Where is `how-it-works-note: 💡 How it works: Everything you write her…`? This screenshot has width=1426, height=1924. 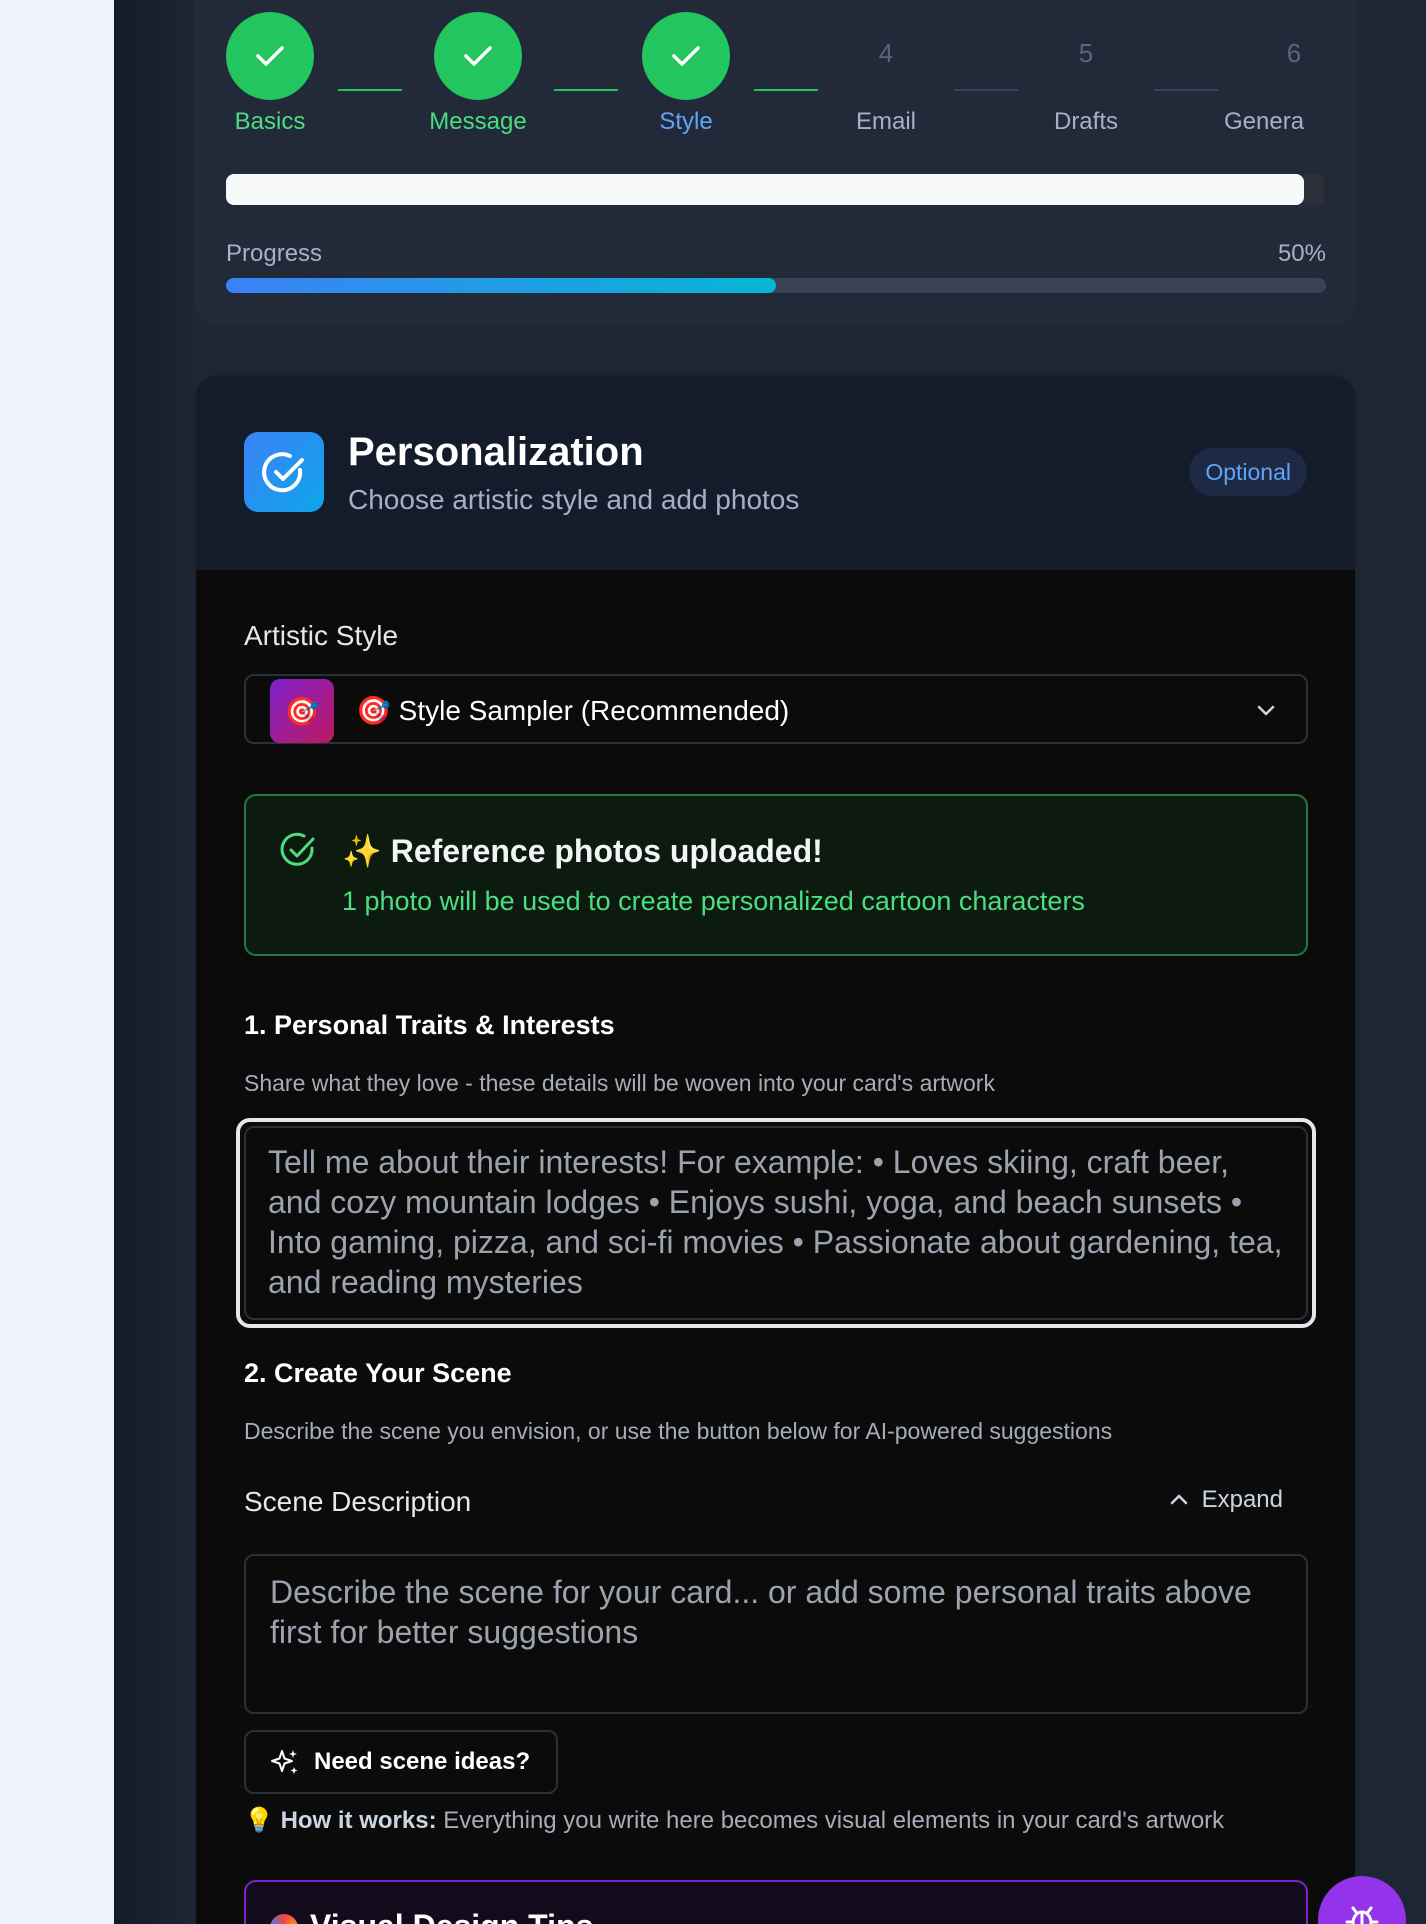
how-it-works-note: 💡 How it works: Everything you write her… is located at coordinates (734, 1820).